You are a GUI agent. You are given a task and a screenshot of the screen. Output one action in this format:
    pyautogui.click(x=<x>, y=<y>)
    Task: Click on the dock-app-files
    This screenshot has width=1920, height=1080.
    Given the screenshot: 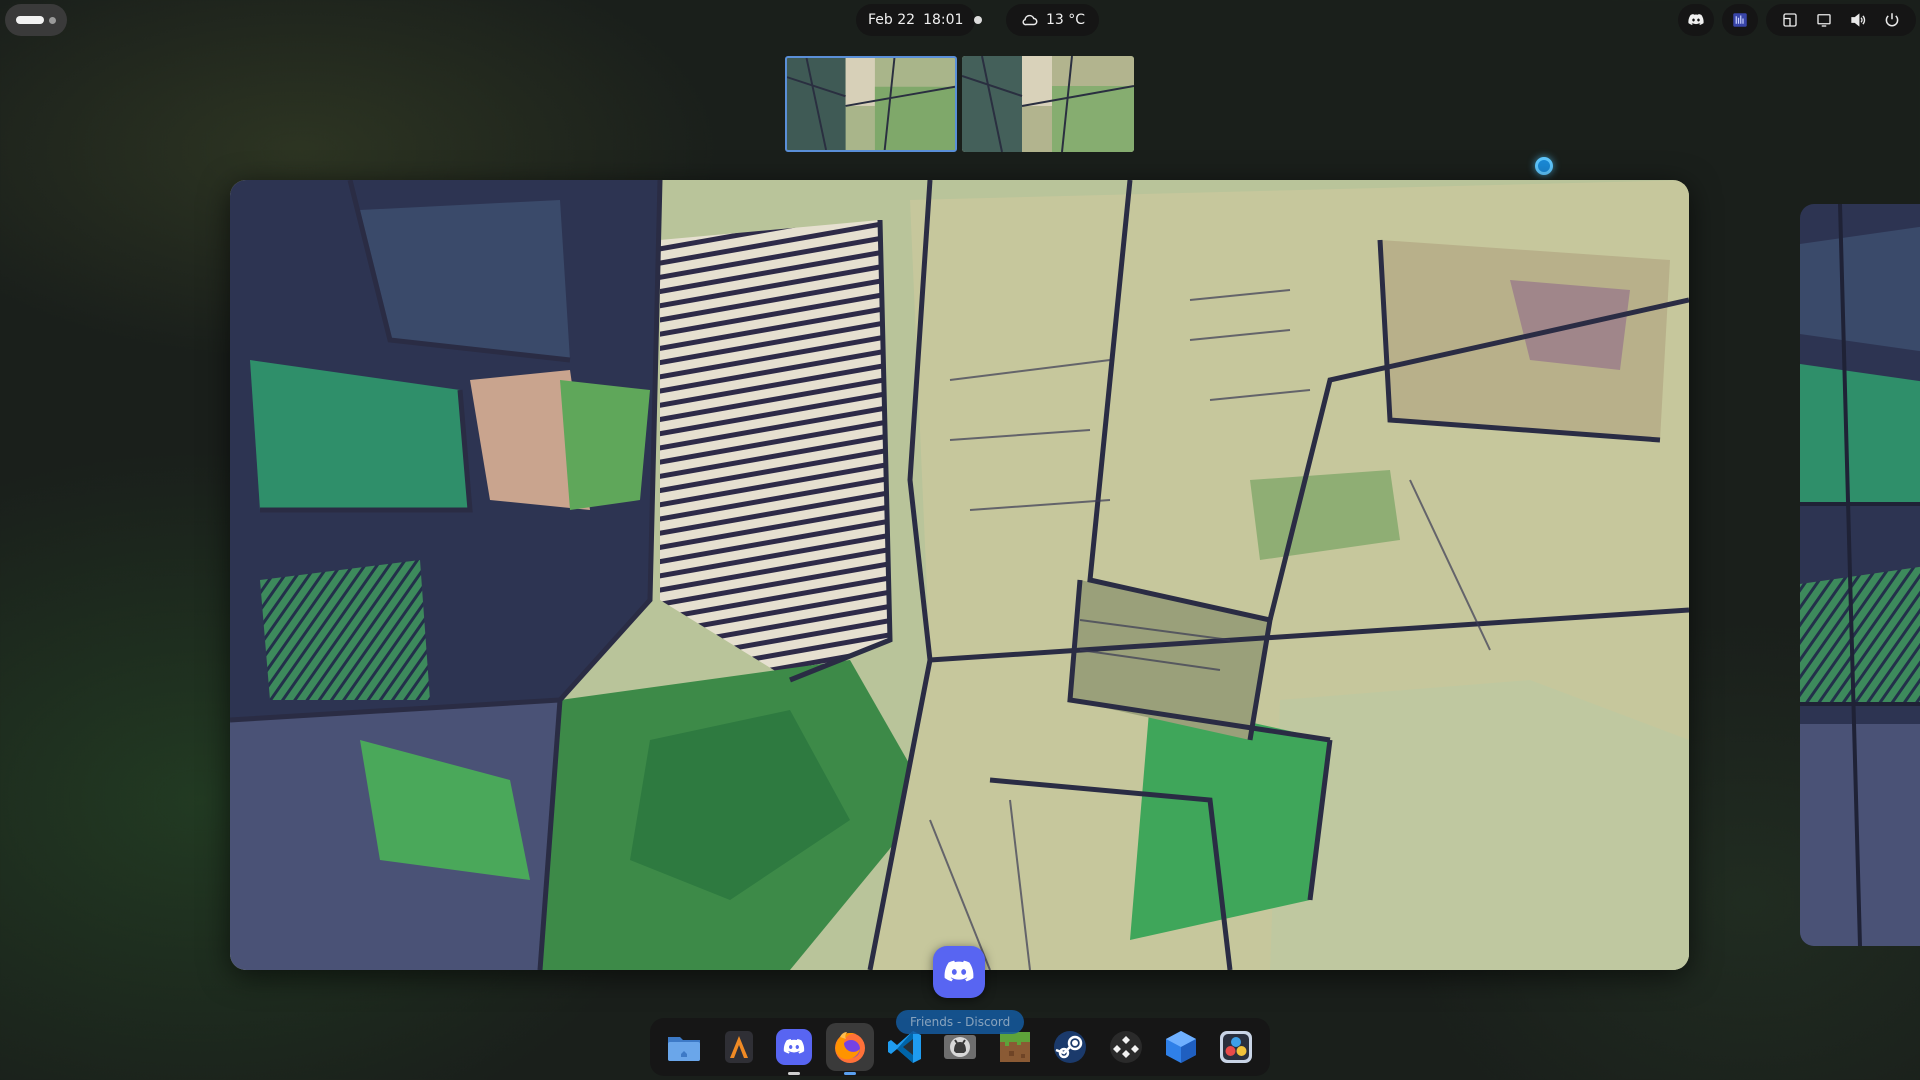 What is the action you would take?
    pyautogui.click(x=684, y=1047)
    